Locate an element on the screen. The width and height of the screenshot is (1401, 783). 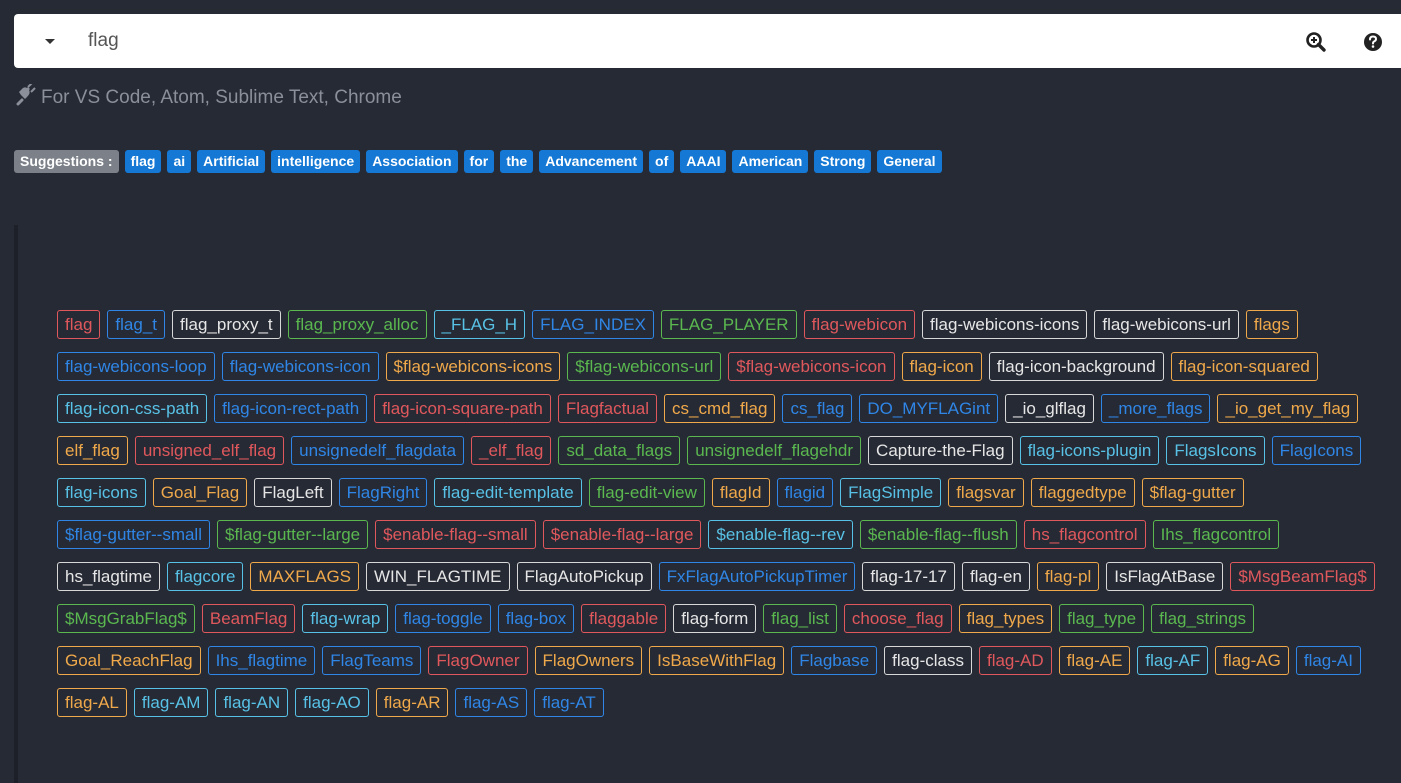
result-tag: _more_flags is located at coordinates (1155, 408).